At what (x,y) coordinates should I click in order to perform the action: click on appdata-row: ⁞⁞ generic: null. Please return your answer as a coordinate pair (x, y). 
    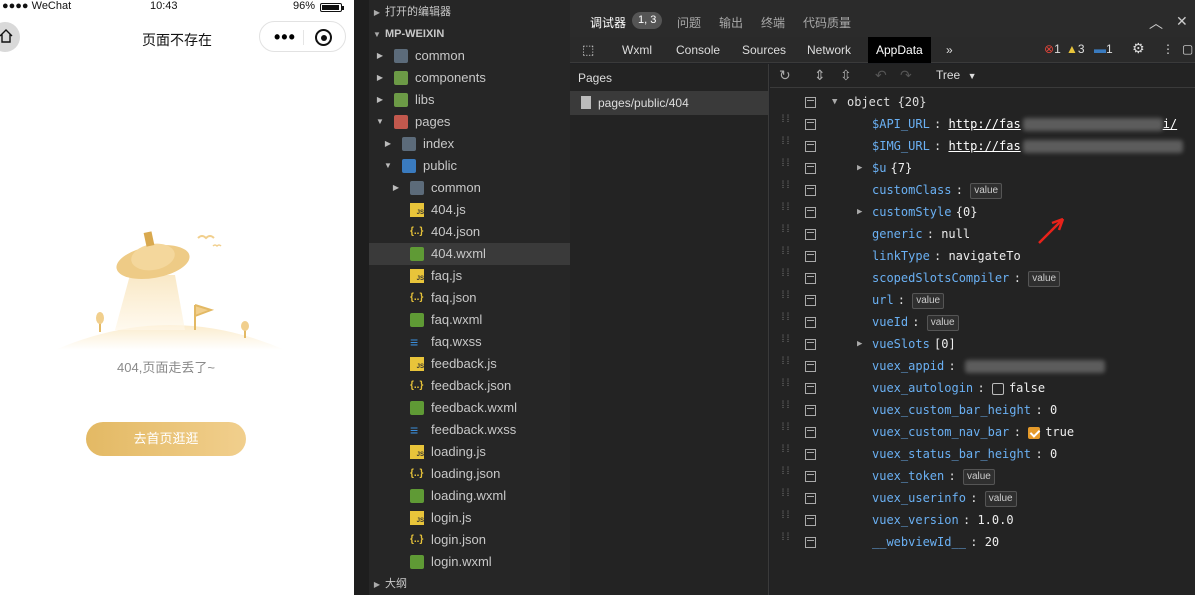
    Looking at the image, I should click on (982, 234).